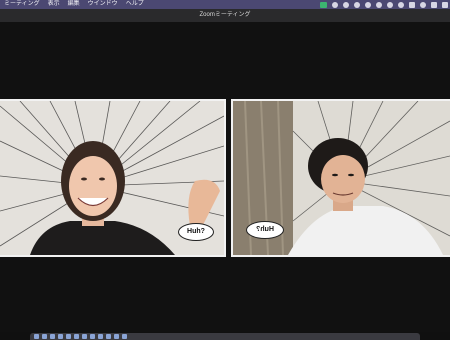  Describe the element at coordinates (225, 4) in the screenshot. I see `macos-menu-bar: ミーティング 表示 編集 ウインドウ ヘルプ` at that location.